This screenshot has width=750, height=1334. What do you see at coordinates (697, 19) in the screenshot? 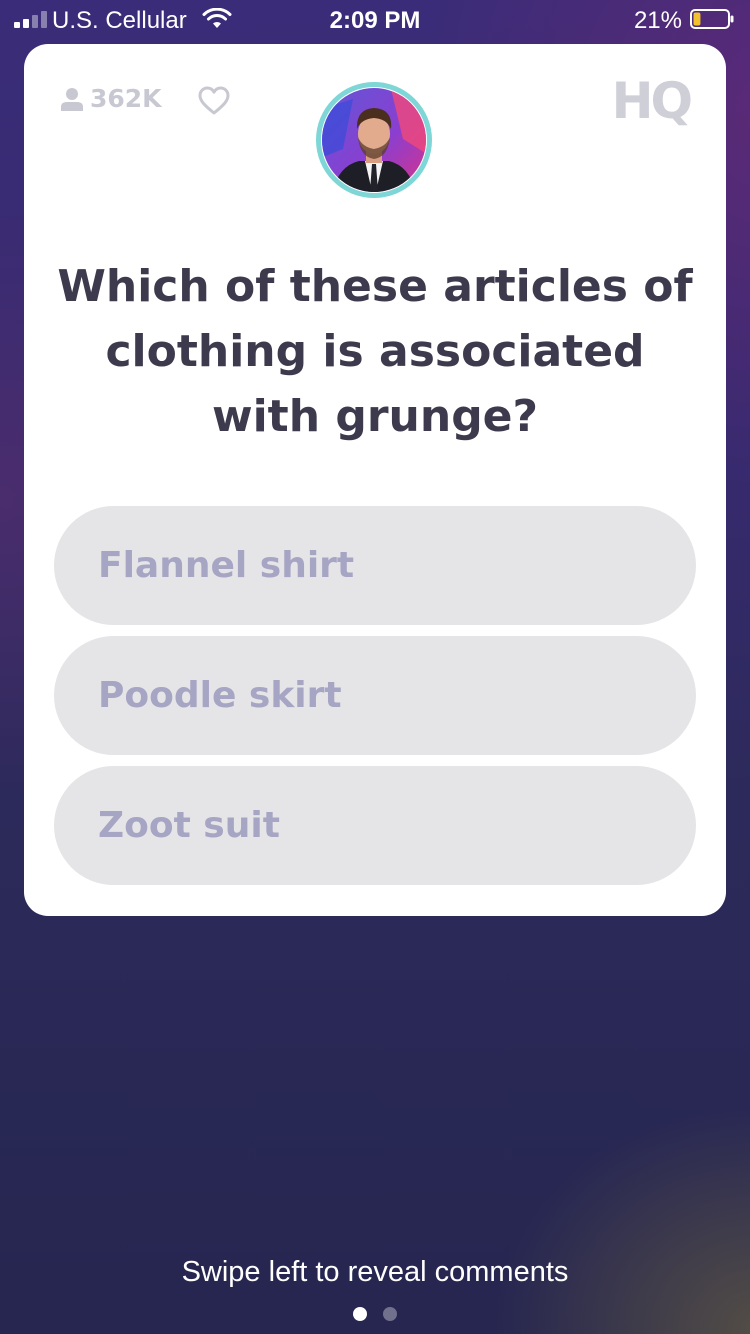
I see `battery-fill` at bounding box center [697, 19].